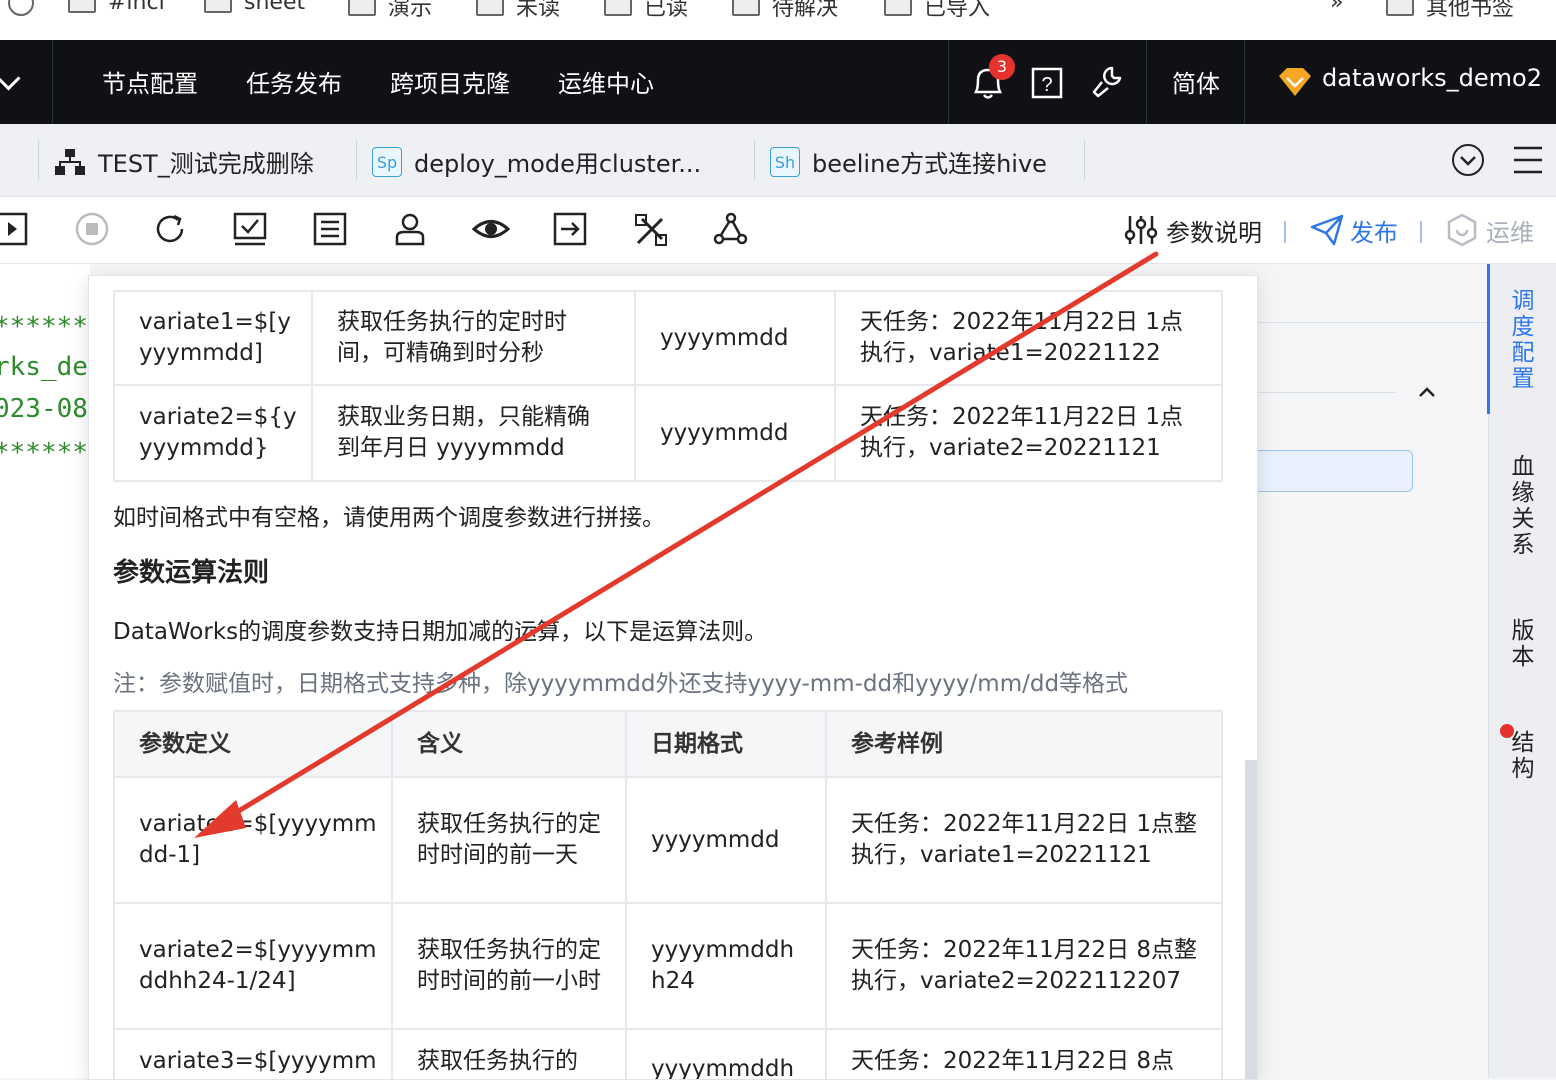 This screenshot has width=1556, height=1080. Describe the element at coordinates (1108, 82) in the screenshot. I see `wrench-icon` at that location.